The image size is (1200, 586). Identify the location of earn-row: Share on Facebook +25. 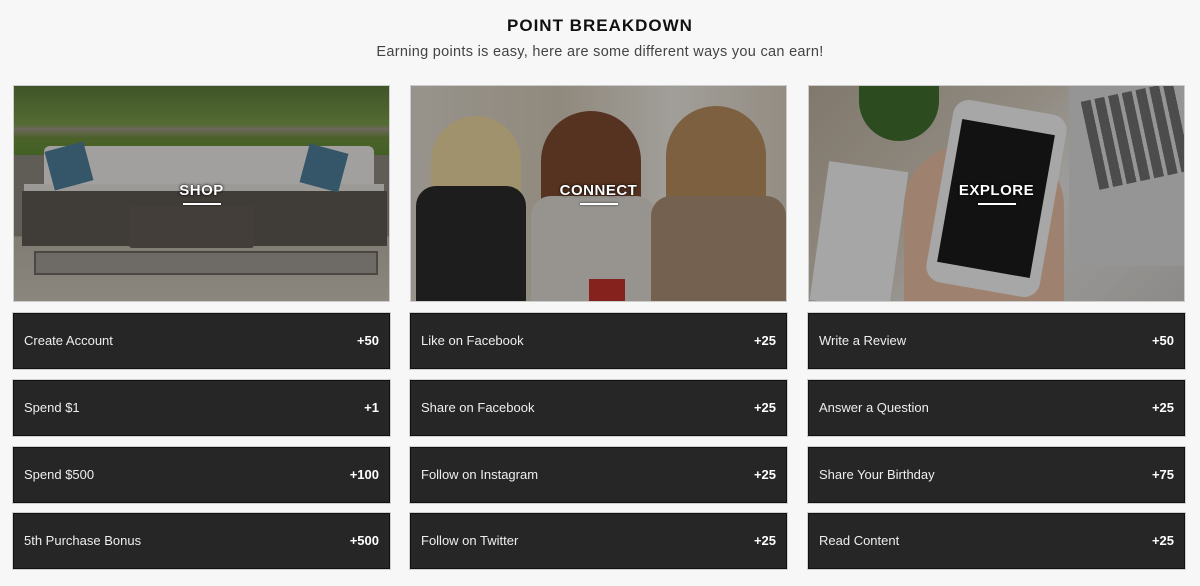
(598, 408).